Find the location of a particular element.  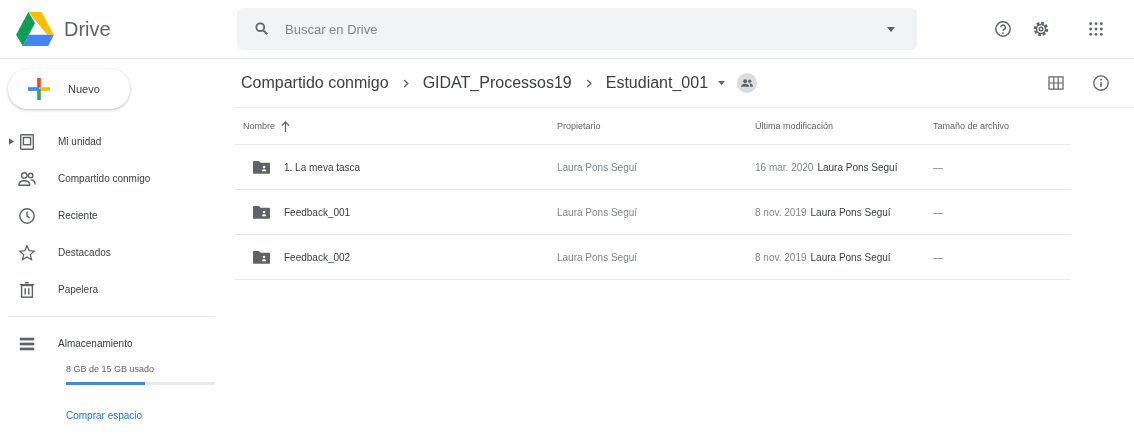

new-button: Nuevo is located at coordinates (69, 89).